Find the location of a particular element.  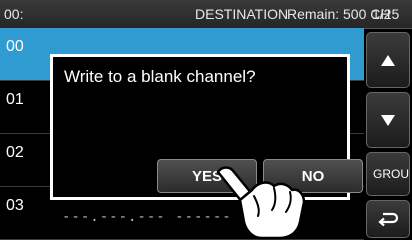

header-title: DESTINATION is located at coordinates (242, 14).